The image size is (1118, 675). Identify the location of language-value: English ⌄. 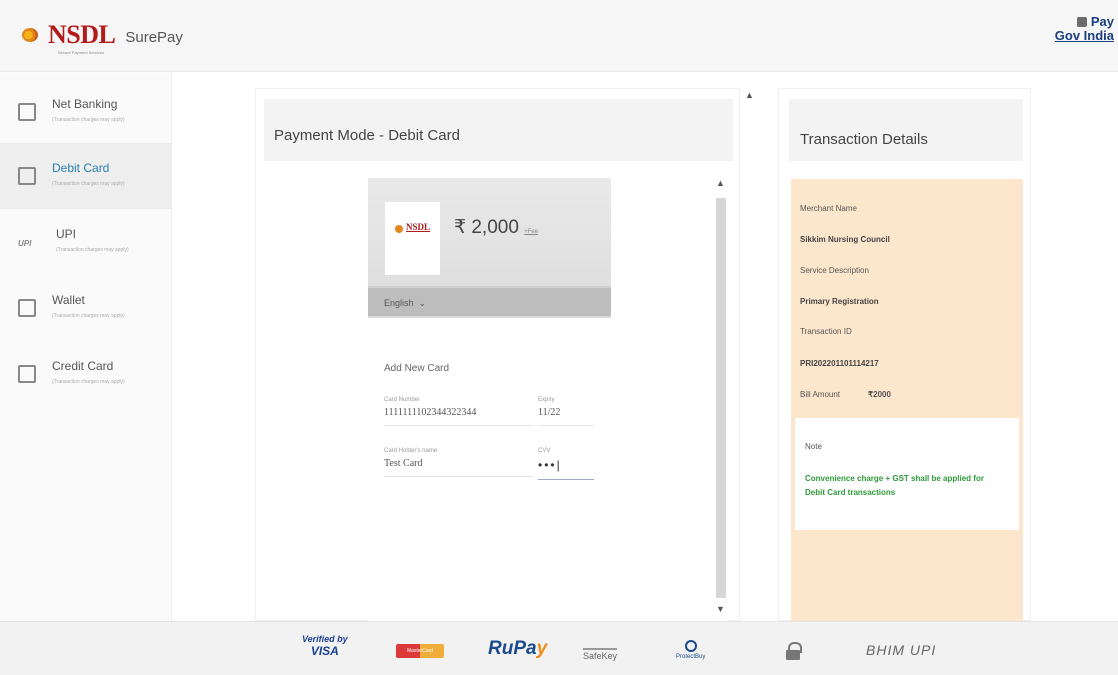
(405, 303).